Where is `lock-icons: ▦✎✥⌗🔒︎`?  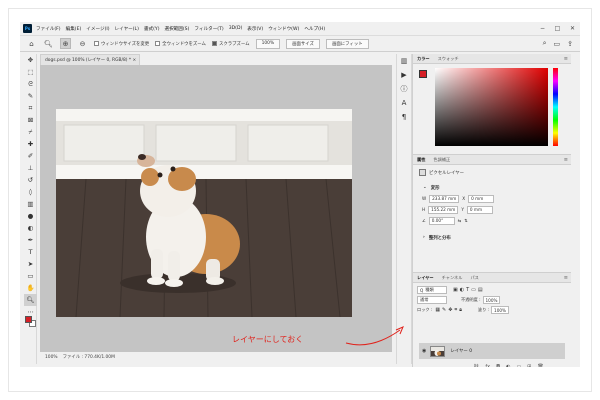
lock-icons: ▦✎✥⌗🔒︎ is located at coordinates (449, 310).